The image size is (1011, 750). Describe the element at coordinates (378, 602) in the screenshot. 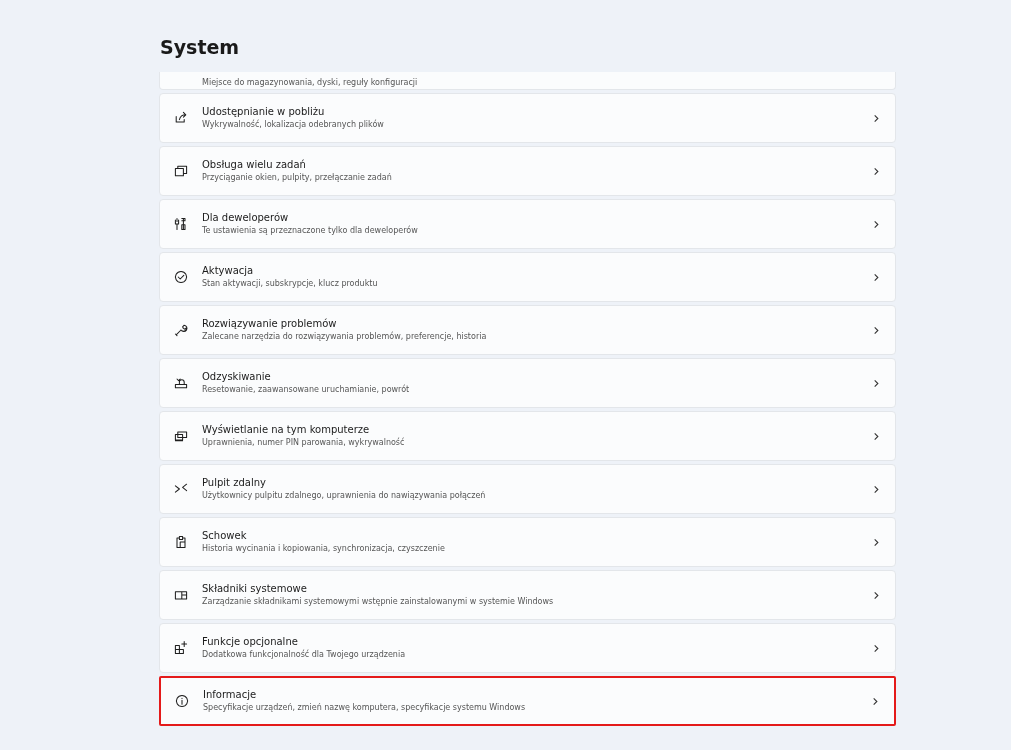

I see `item-description: Zarządzanie składnikami systemowymi wstępnie zainstalowanymi w systemie Windows` at that location.